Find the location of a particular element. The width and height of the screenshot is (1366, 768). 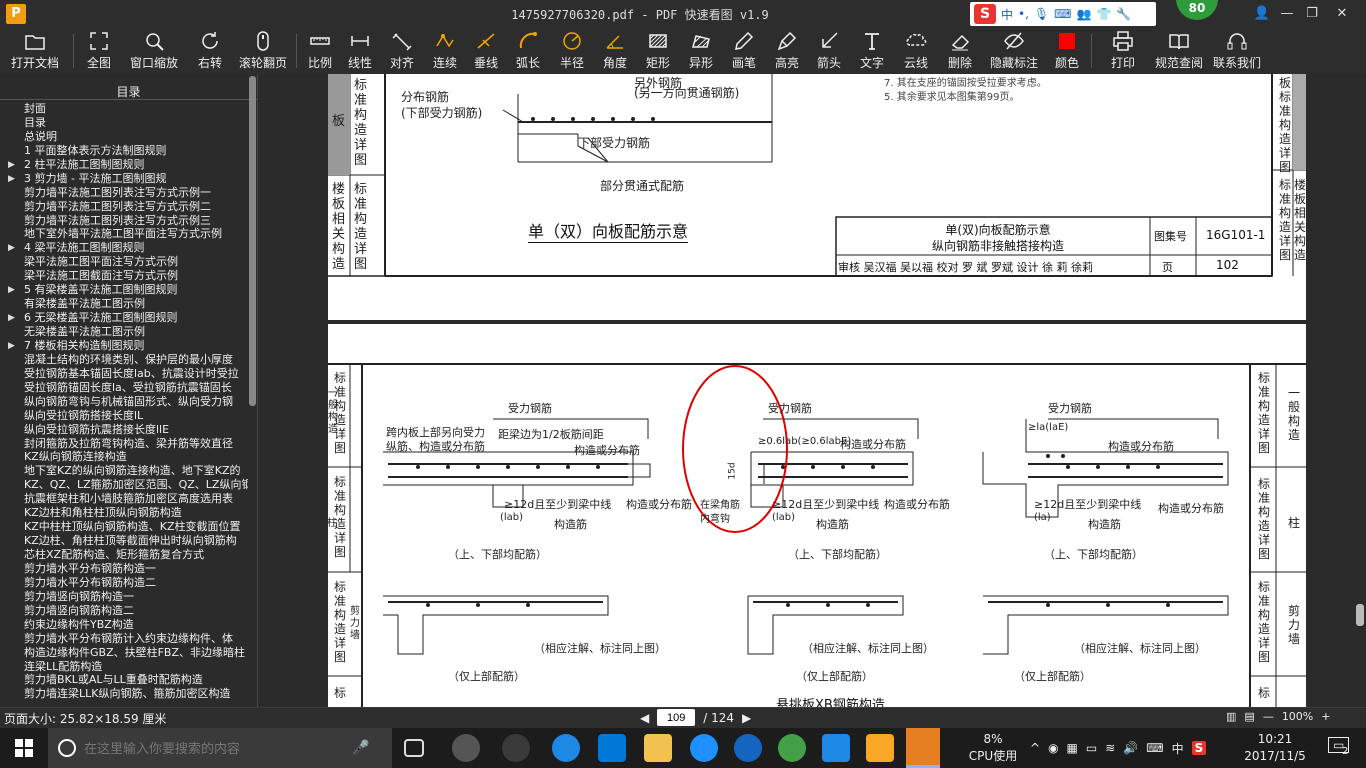

toolbar-scroll-button: 滚轮翻页 is located at coordinates (263, 51).